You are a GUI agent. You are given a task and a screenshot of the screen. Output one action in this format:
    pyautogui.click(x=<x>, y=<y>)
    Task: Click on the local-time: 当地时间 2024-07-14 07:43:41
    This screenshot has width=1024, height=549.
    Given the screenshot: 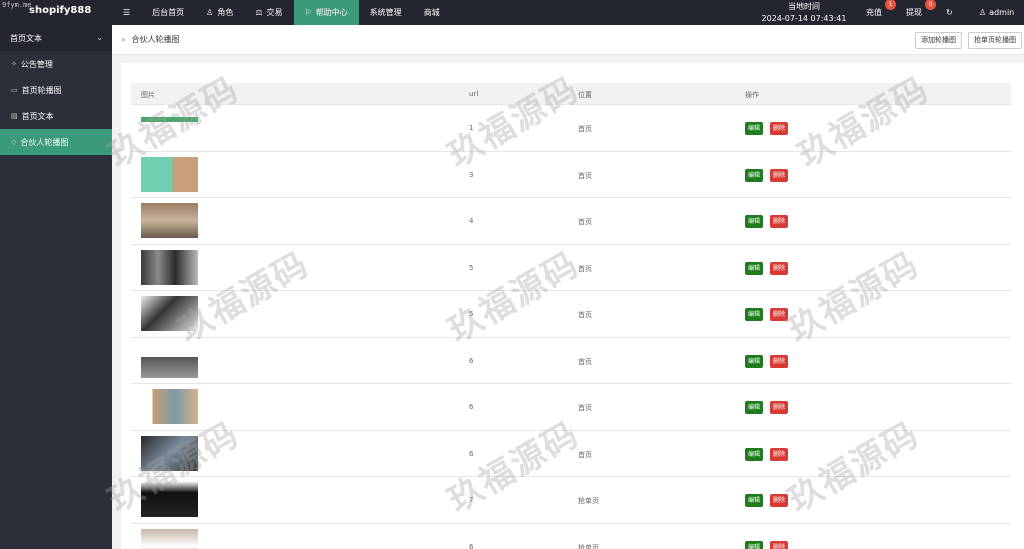 What is the action you would take?
    pyautogui.click(x=804, y=11)
    